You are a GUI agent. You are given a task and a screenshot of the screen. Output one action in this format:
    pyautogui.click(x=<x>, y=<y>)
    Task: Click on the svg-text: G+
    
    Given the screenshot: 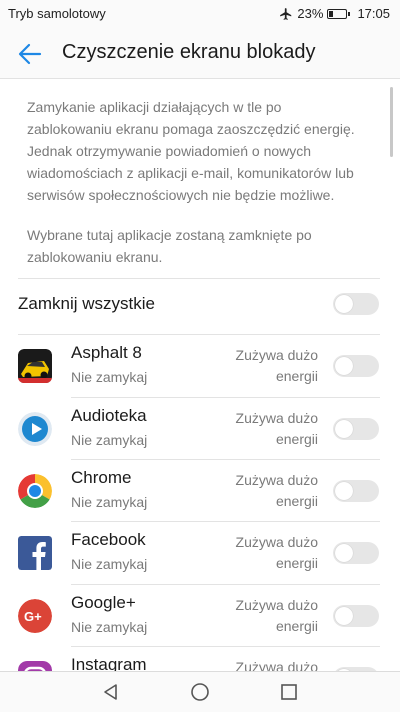 What is the action you would take?
    pyautogui.click(x=33, y=616)
    